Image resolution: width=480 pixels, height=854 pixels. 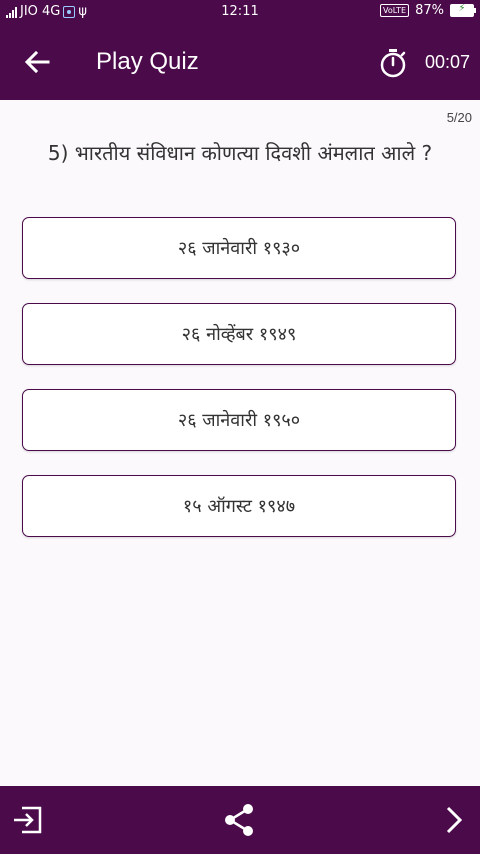 I want to click on status-right: VoLTE 87% ⚡, so click(x=428, y=10).